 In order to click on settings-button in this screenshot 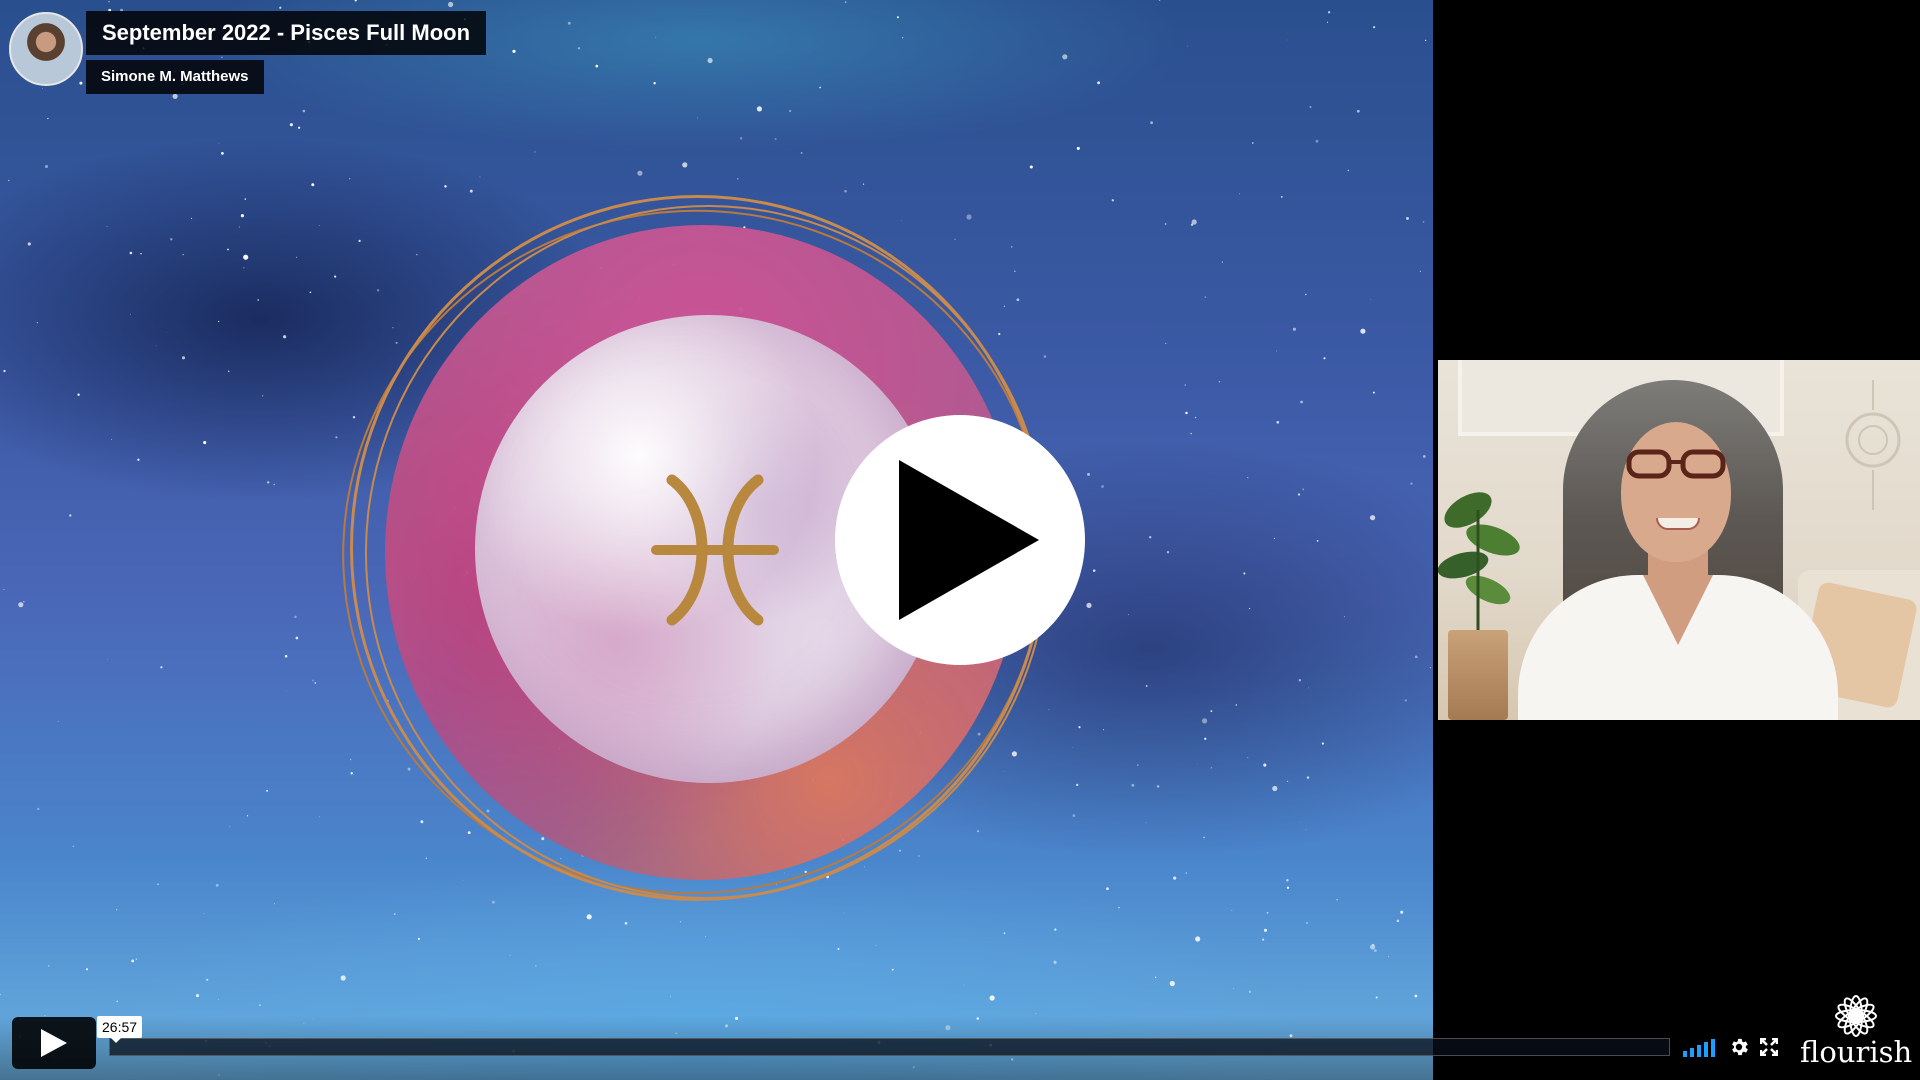, I will do `click(1739, 1047)`.